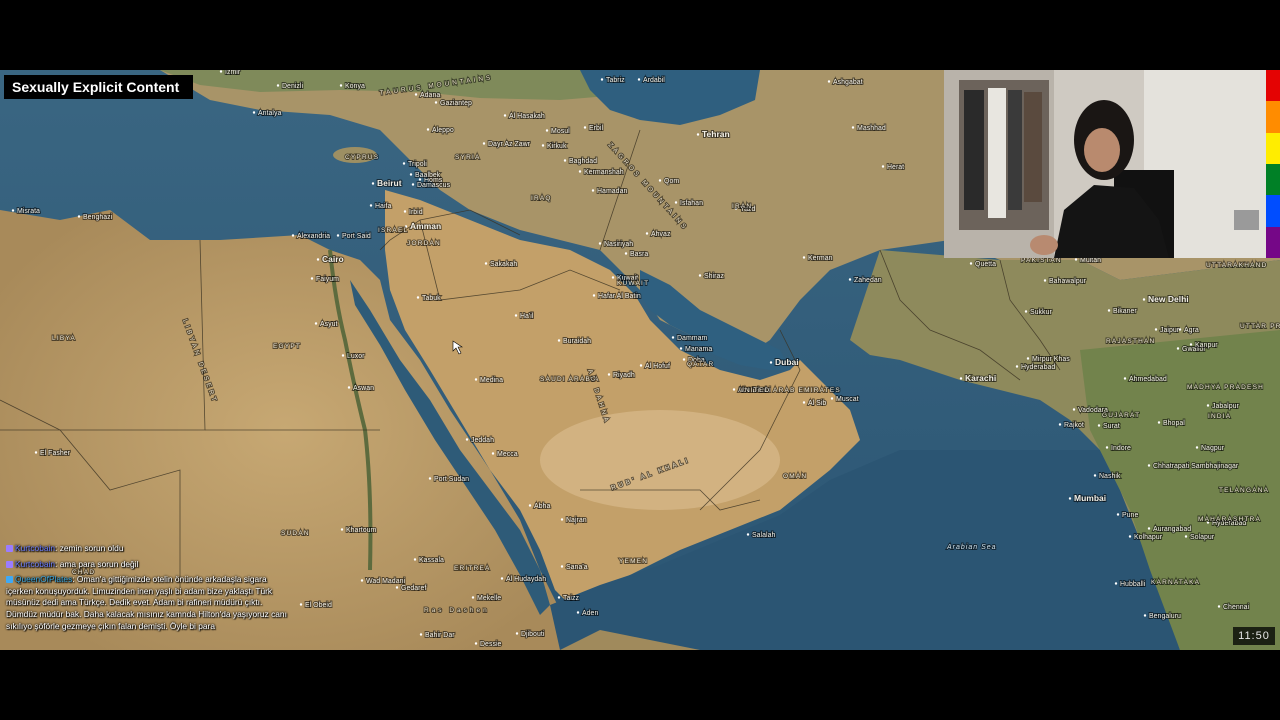 The image size is (1280, 720). What do you see at coordinates (624, 375) in the screenshot?
I see `city-label: Riyadh` at bounding box center [624, 375].